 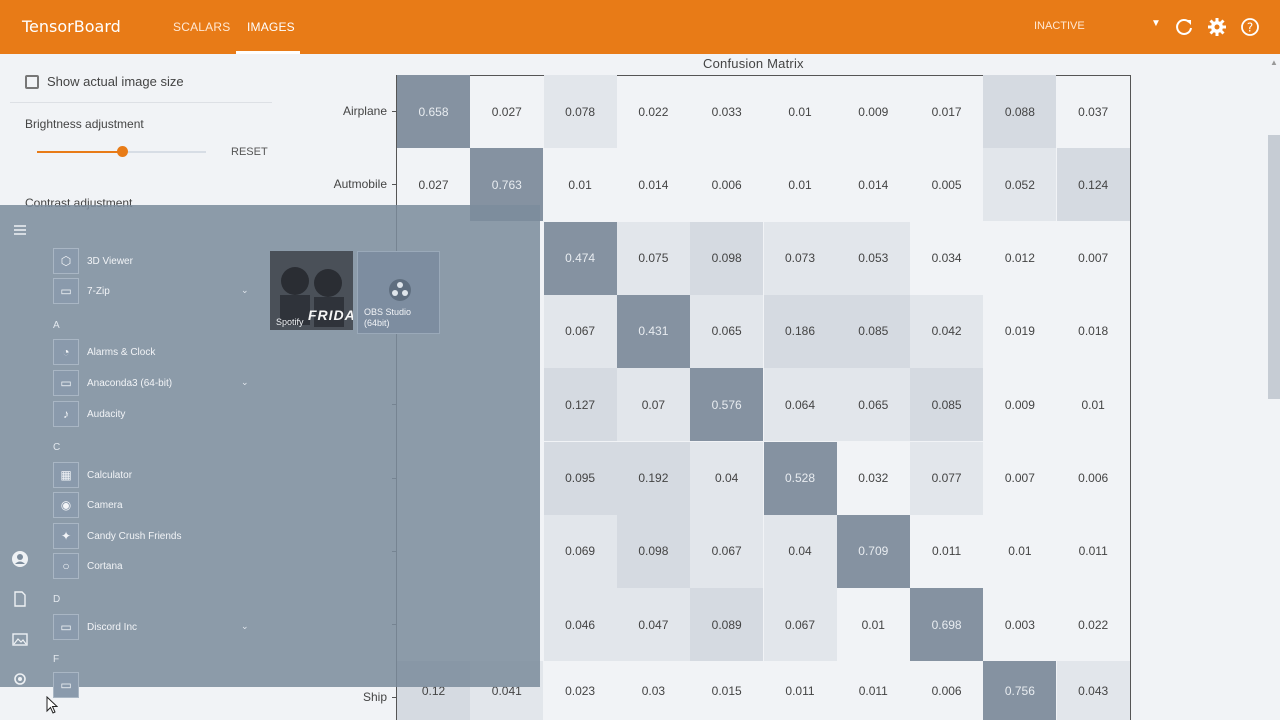 What do you see at coordinates (66, 414) in the screenshot?
I see `audio-icon: ♪` at bounding box center [66, 414].